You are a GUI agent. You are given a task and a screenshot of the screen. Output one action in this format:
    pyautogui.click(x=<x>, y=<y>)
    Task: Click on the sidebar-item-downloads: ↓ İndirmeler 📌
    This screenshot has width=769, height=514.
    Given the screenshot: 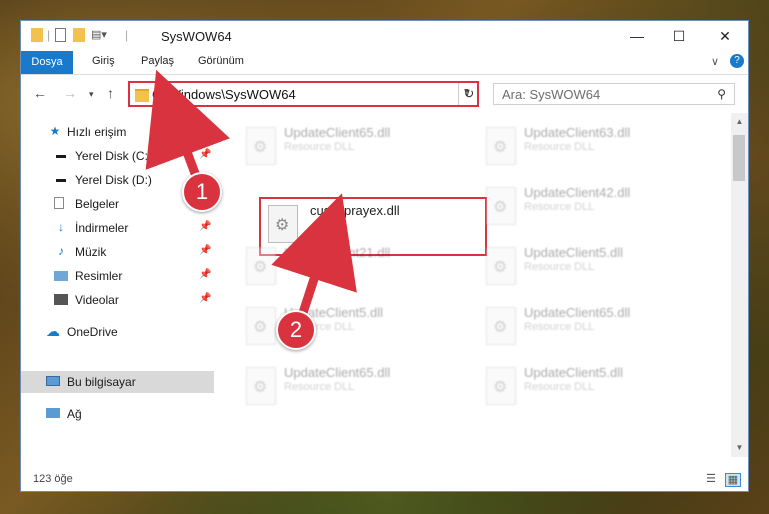 What is the action you would take?
    pyautogui.click(x=117, y=228)
    